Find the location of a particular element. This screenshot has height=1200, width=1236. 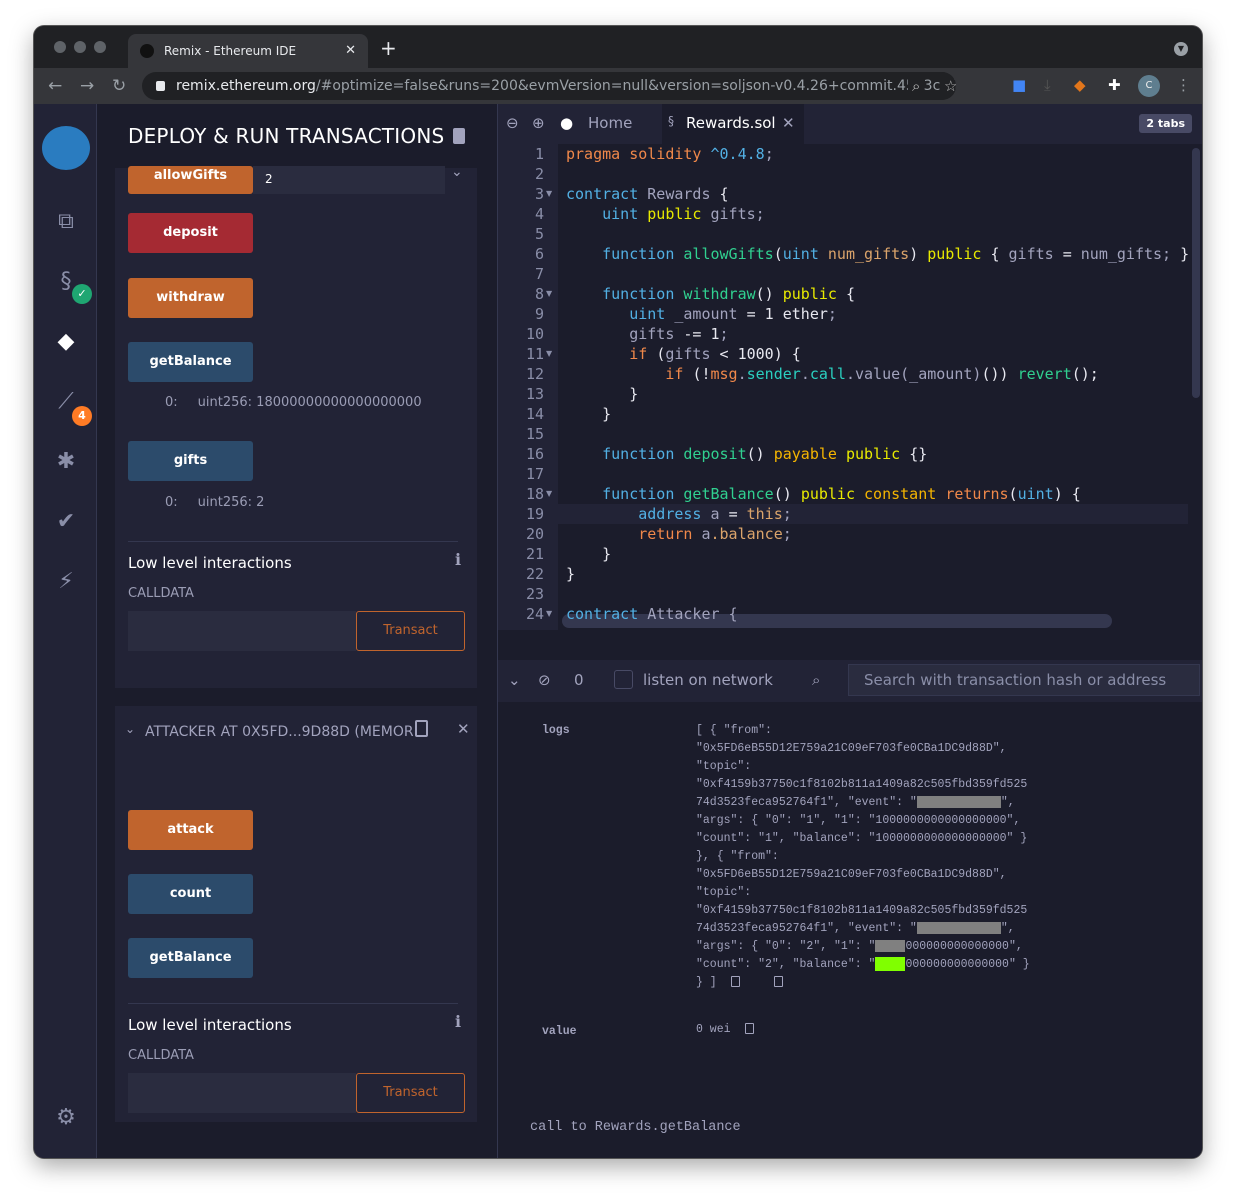

code-token: ; is located at coordinates (832, 314).